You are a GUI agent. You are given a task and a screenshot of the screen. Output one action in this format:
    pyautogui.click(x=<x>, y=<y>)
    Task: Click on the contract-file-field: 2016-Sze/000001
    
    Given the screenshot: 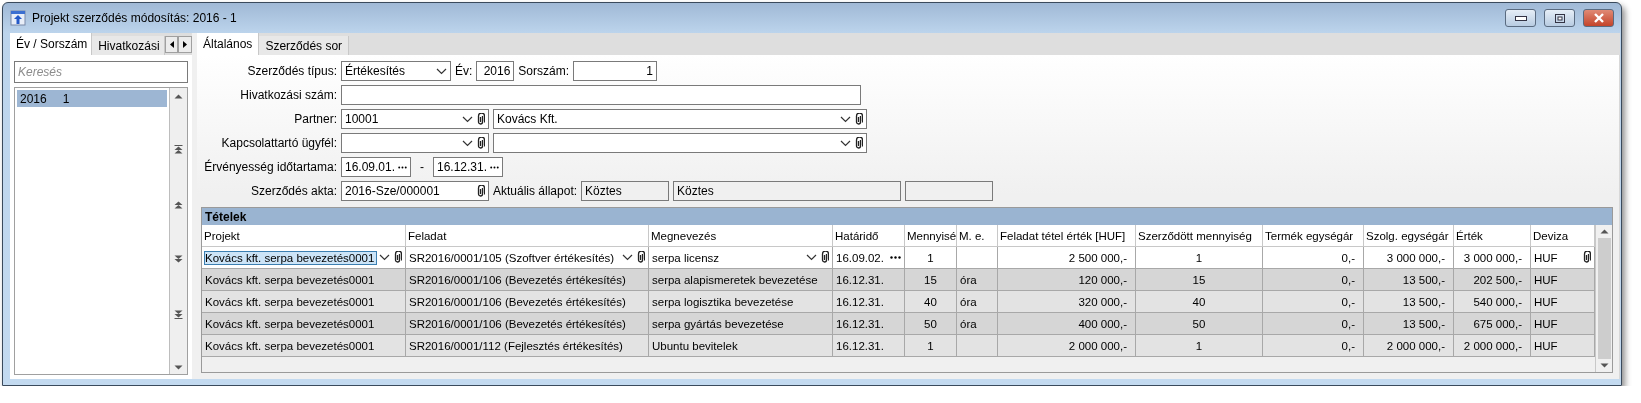 What is the action you would take?
    pyautogui.click(x=415, y=191)
    